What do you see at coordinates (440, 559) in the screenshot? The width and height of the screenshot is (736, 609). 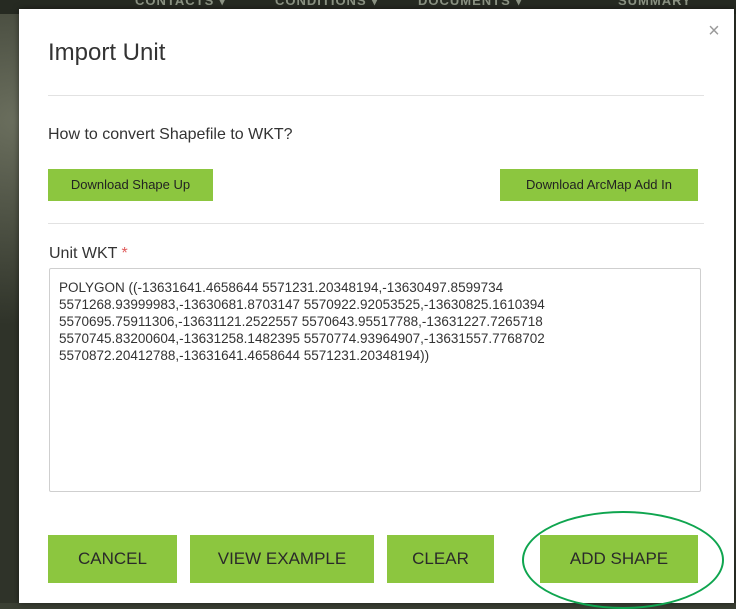 I see `clear-button: CLEAR` at bounding box center [440, 559].